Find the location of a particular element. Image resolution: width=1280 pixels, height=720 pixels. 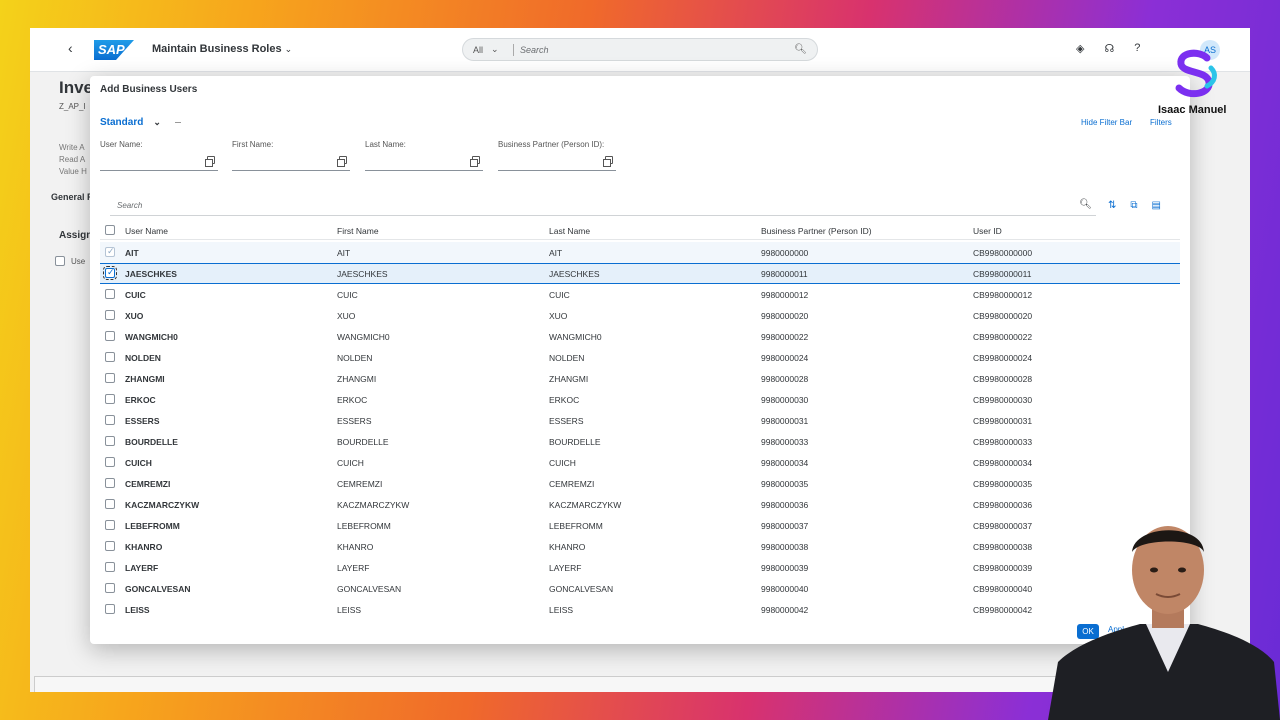

first-name-field is located at coordinates (291, 162).